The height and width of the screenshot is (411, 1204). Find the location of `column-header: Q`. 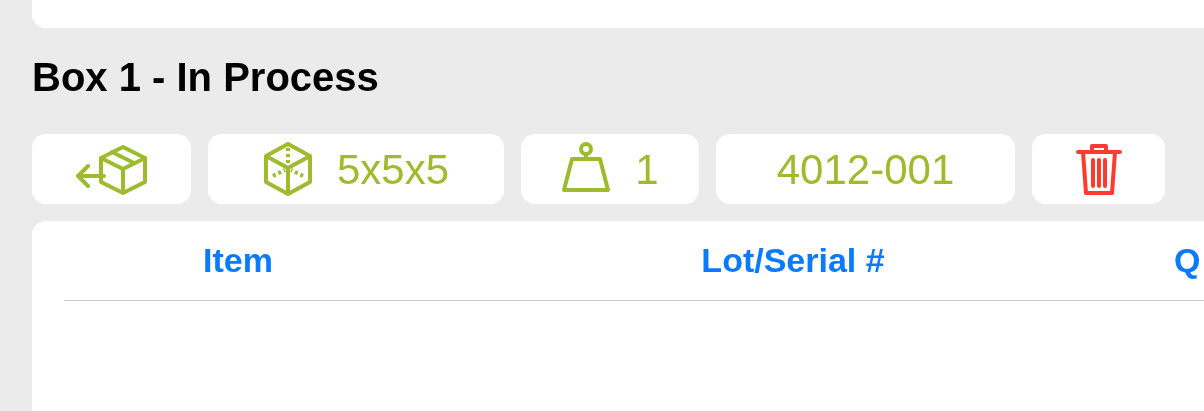

column-header: Q is located at coordinates (1189, 260).